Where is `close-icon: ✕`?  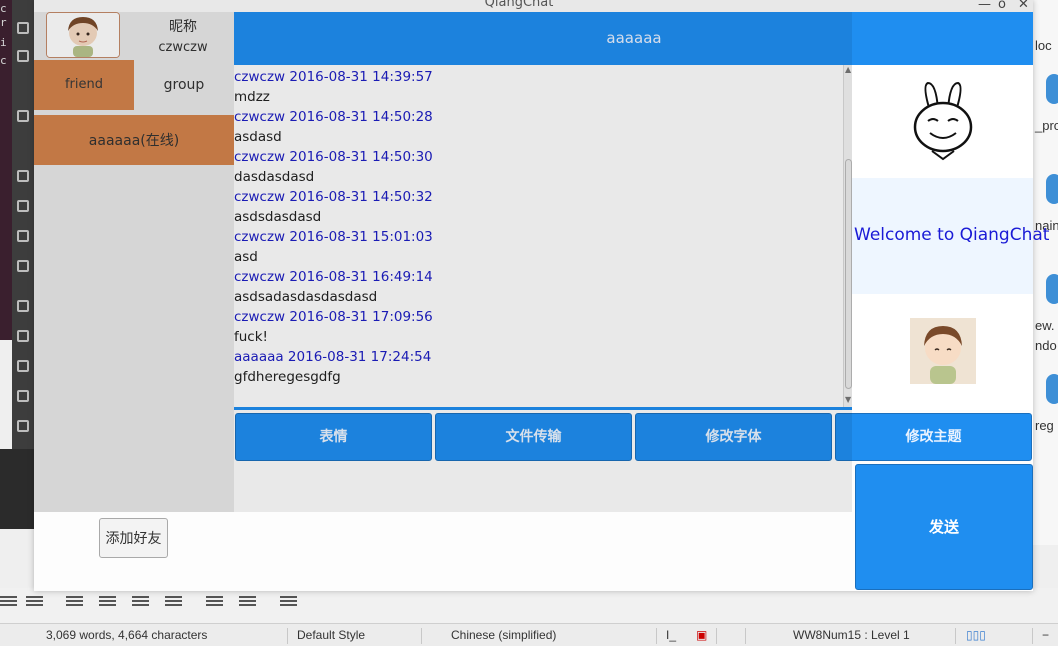
close-icon: ✕ is located at coordinates (1023, 6).